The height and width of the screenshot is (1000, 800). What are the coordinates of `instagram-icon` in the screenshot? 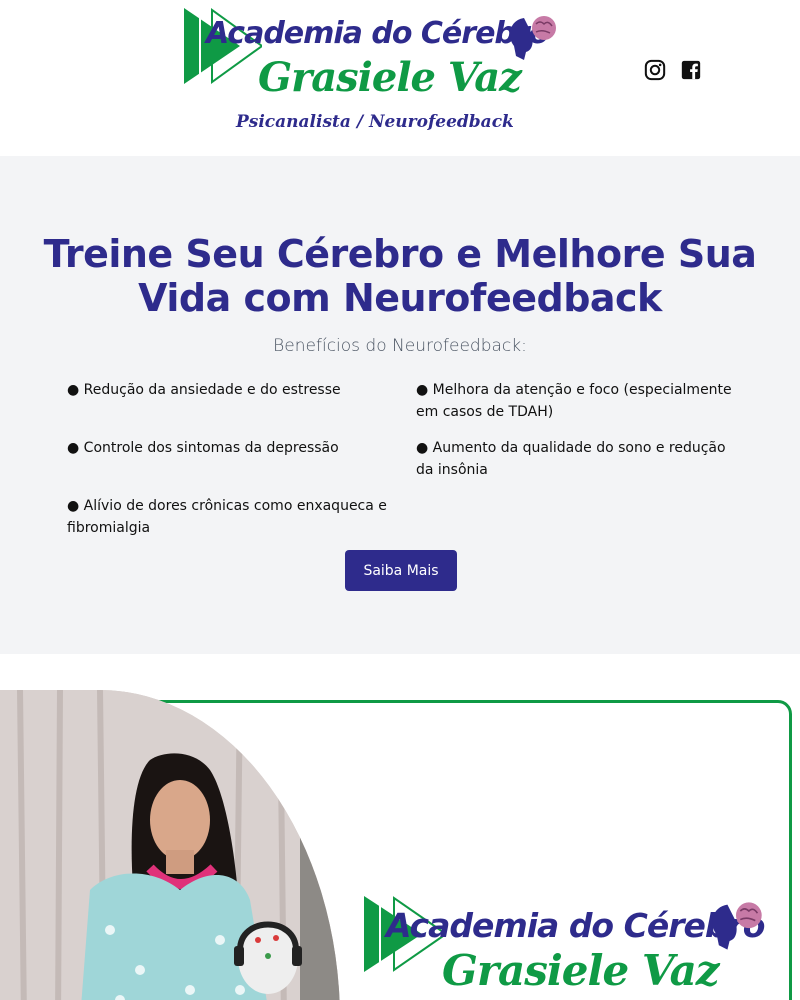 It's located at (655, 70).